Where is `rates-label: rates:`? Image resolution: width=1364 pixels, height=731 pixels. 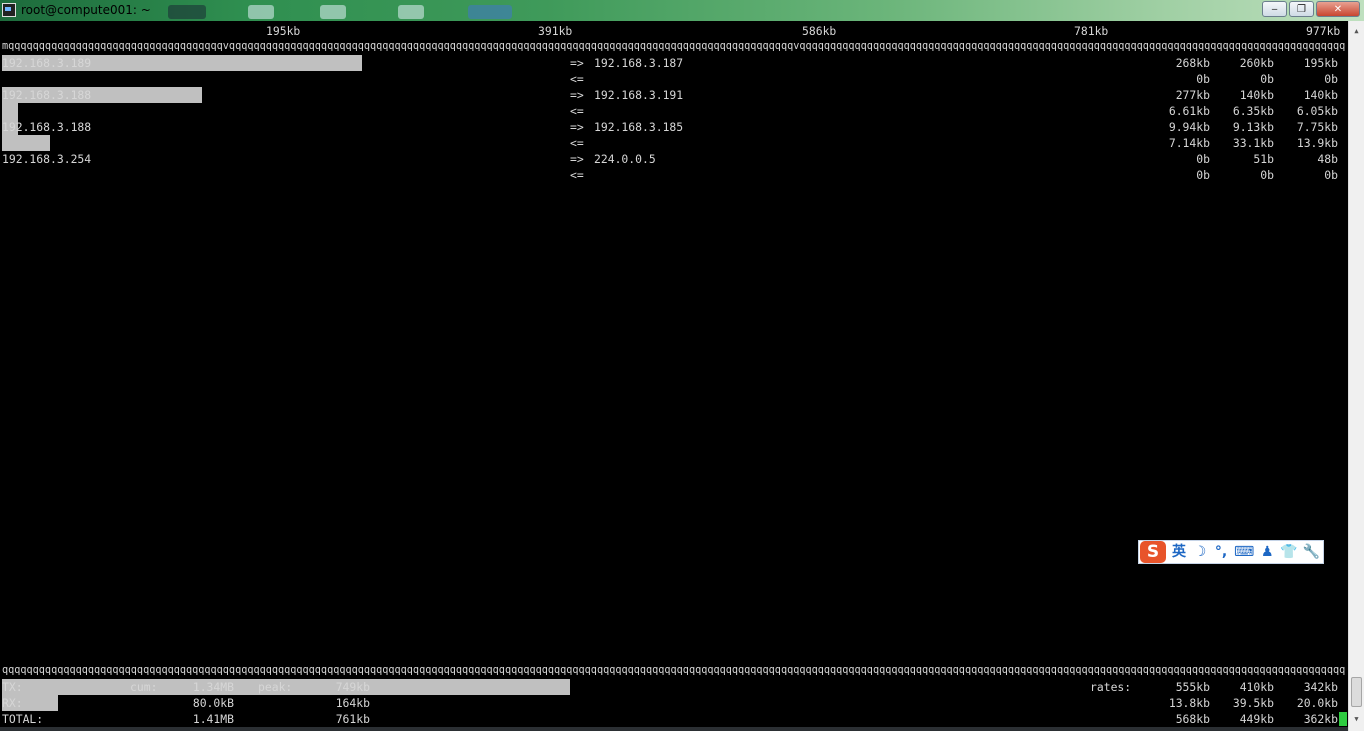
rates-label: rates: is located at coordinates (1111, 687).